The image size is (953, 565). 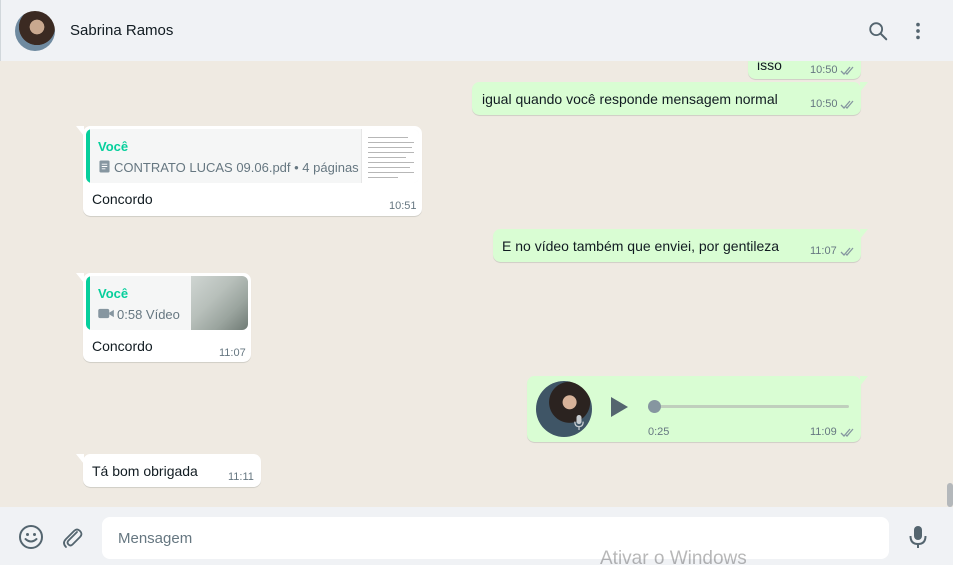 I want to click on video-thumbnail, so click(x=219, y=303).